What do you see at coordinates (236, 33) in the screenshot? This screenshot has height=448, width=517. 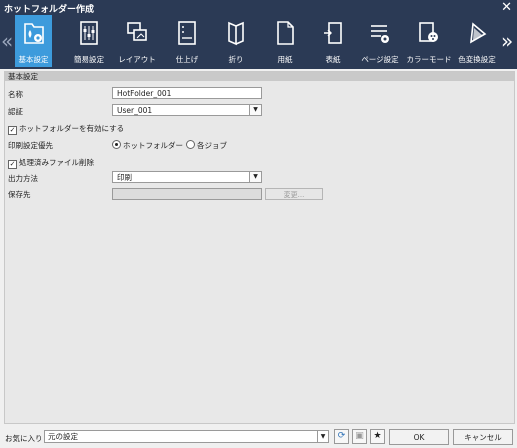 I see `fold-icon` at bounding box center [236, 33].